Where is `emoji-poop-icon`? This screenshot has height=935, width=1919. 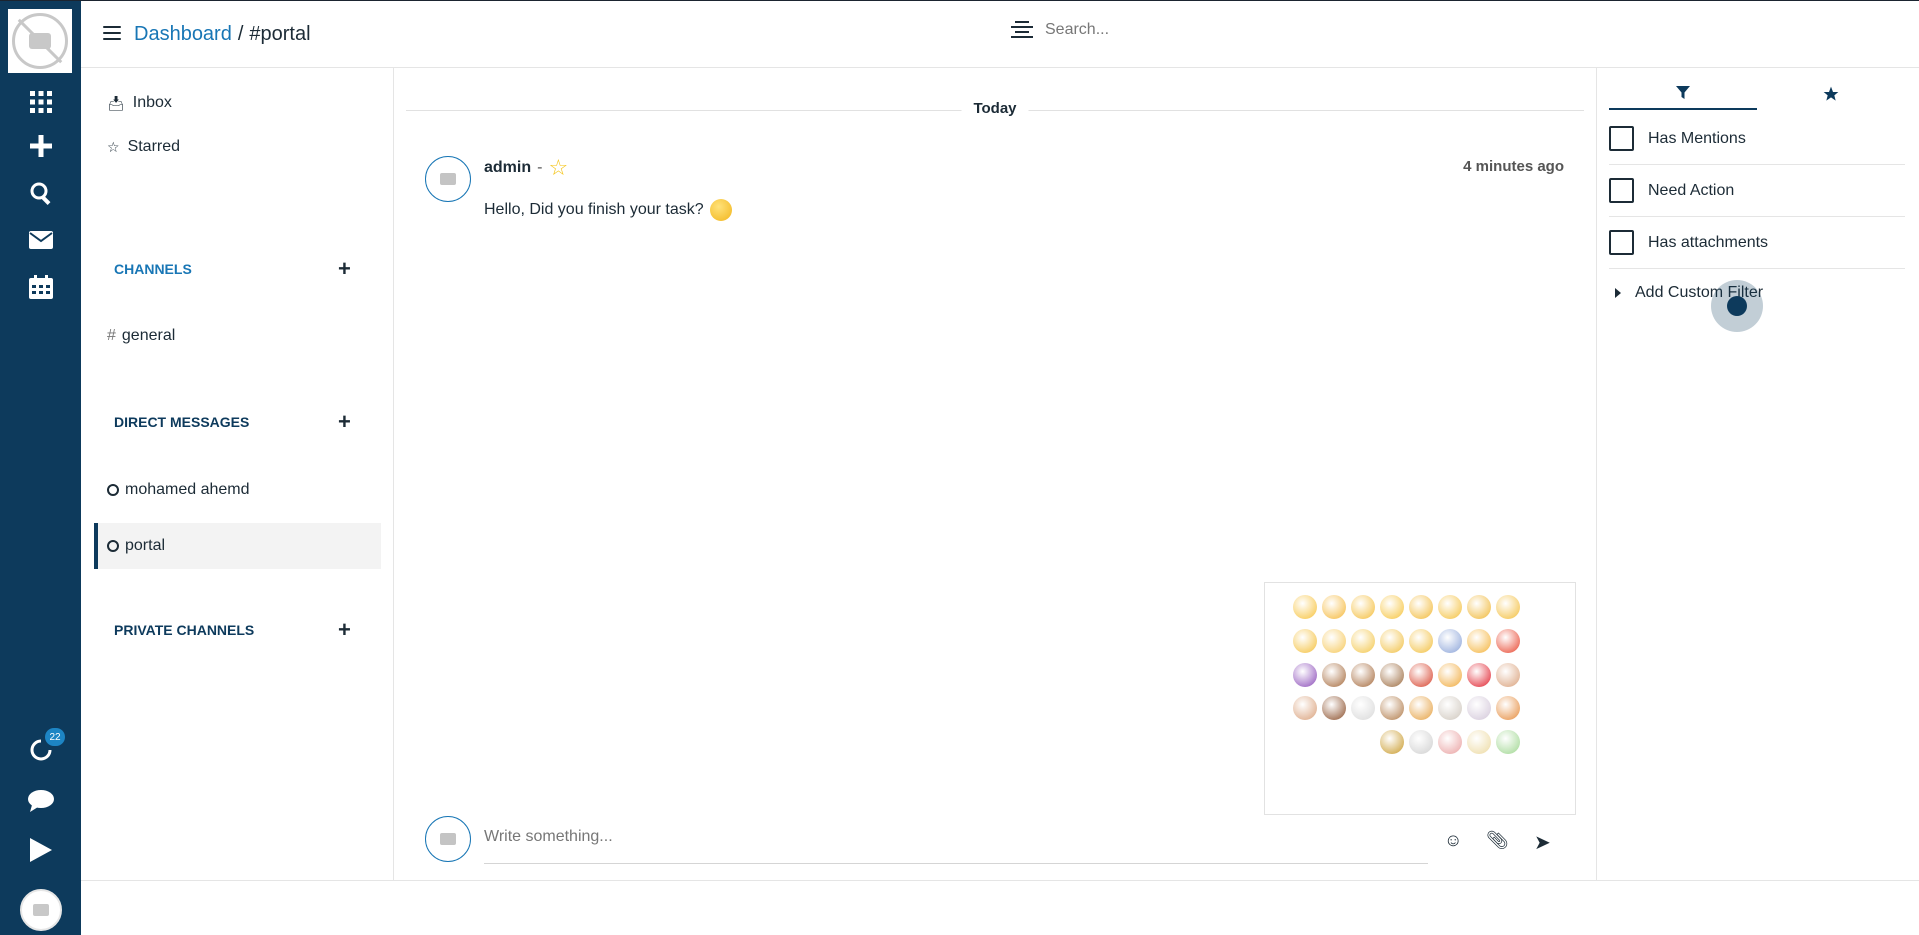
emoji-poop-icon is located at coordinates (1334, 708).